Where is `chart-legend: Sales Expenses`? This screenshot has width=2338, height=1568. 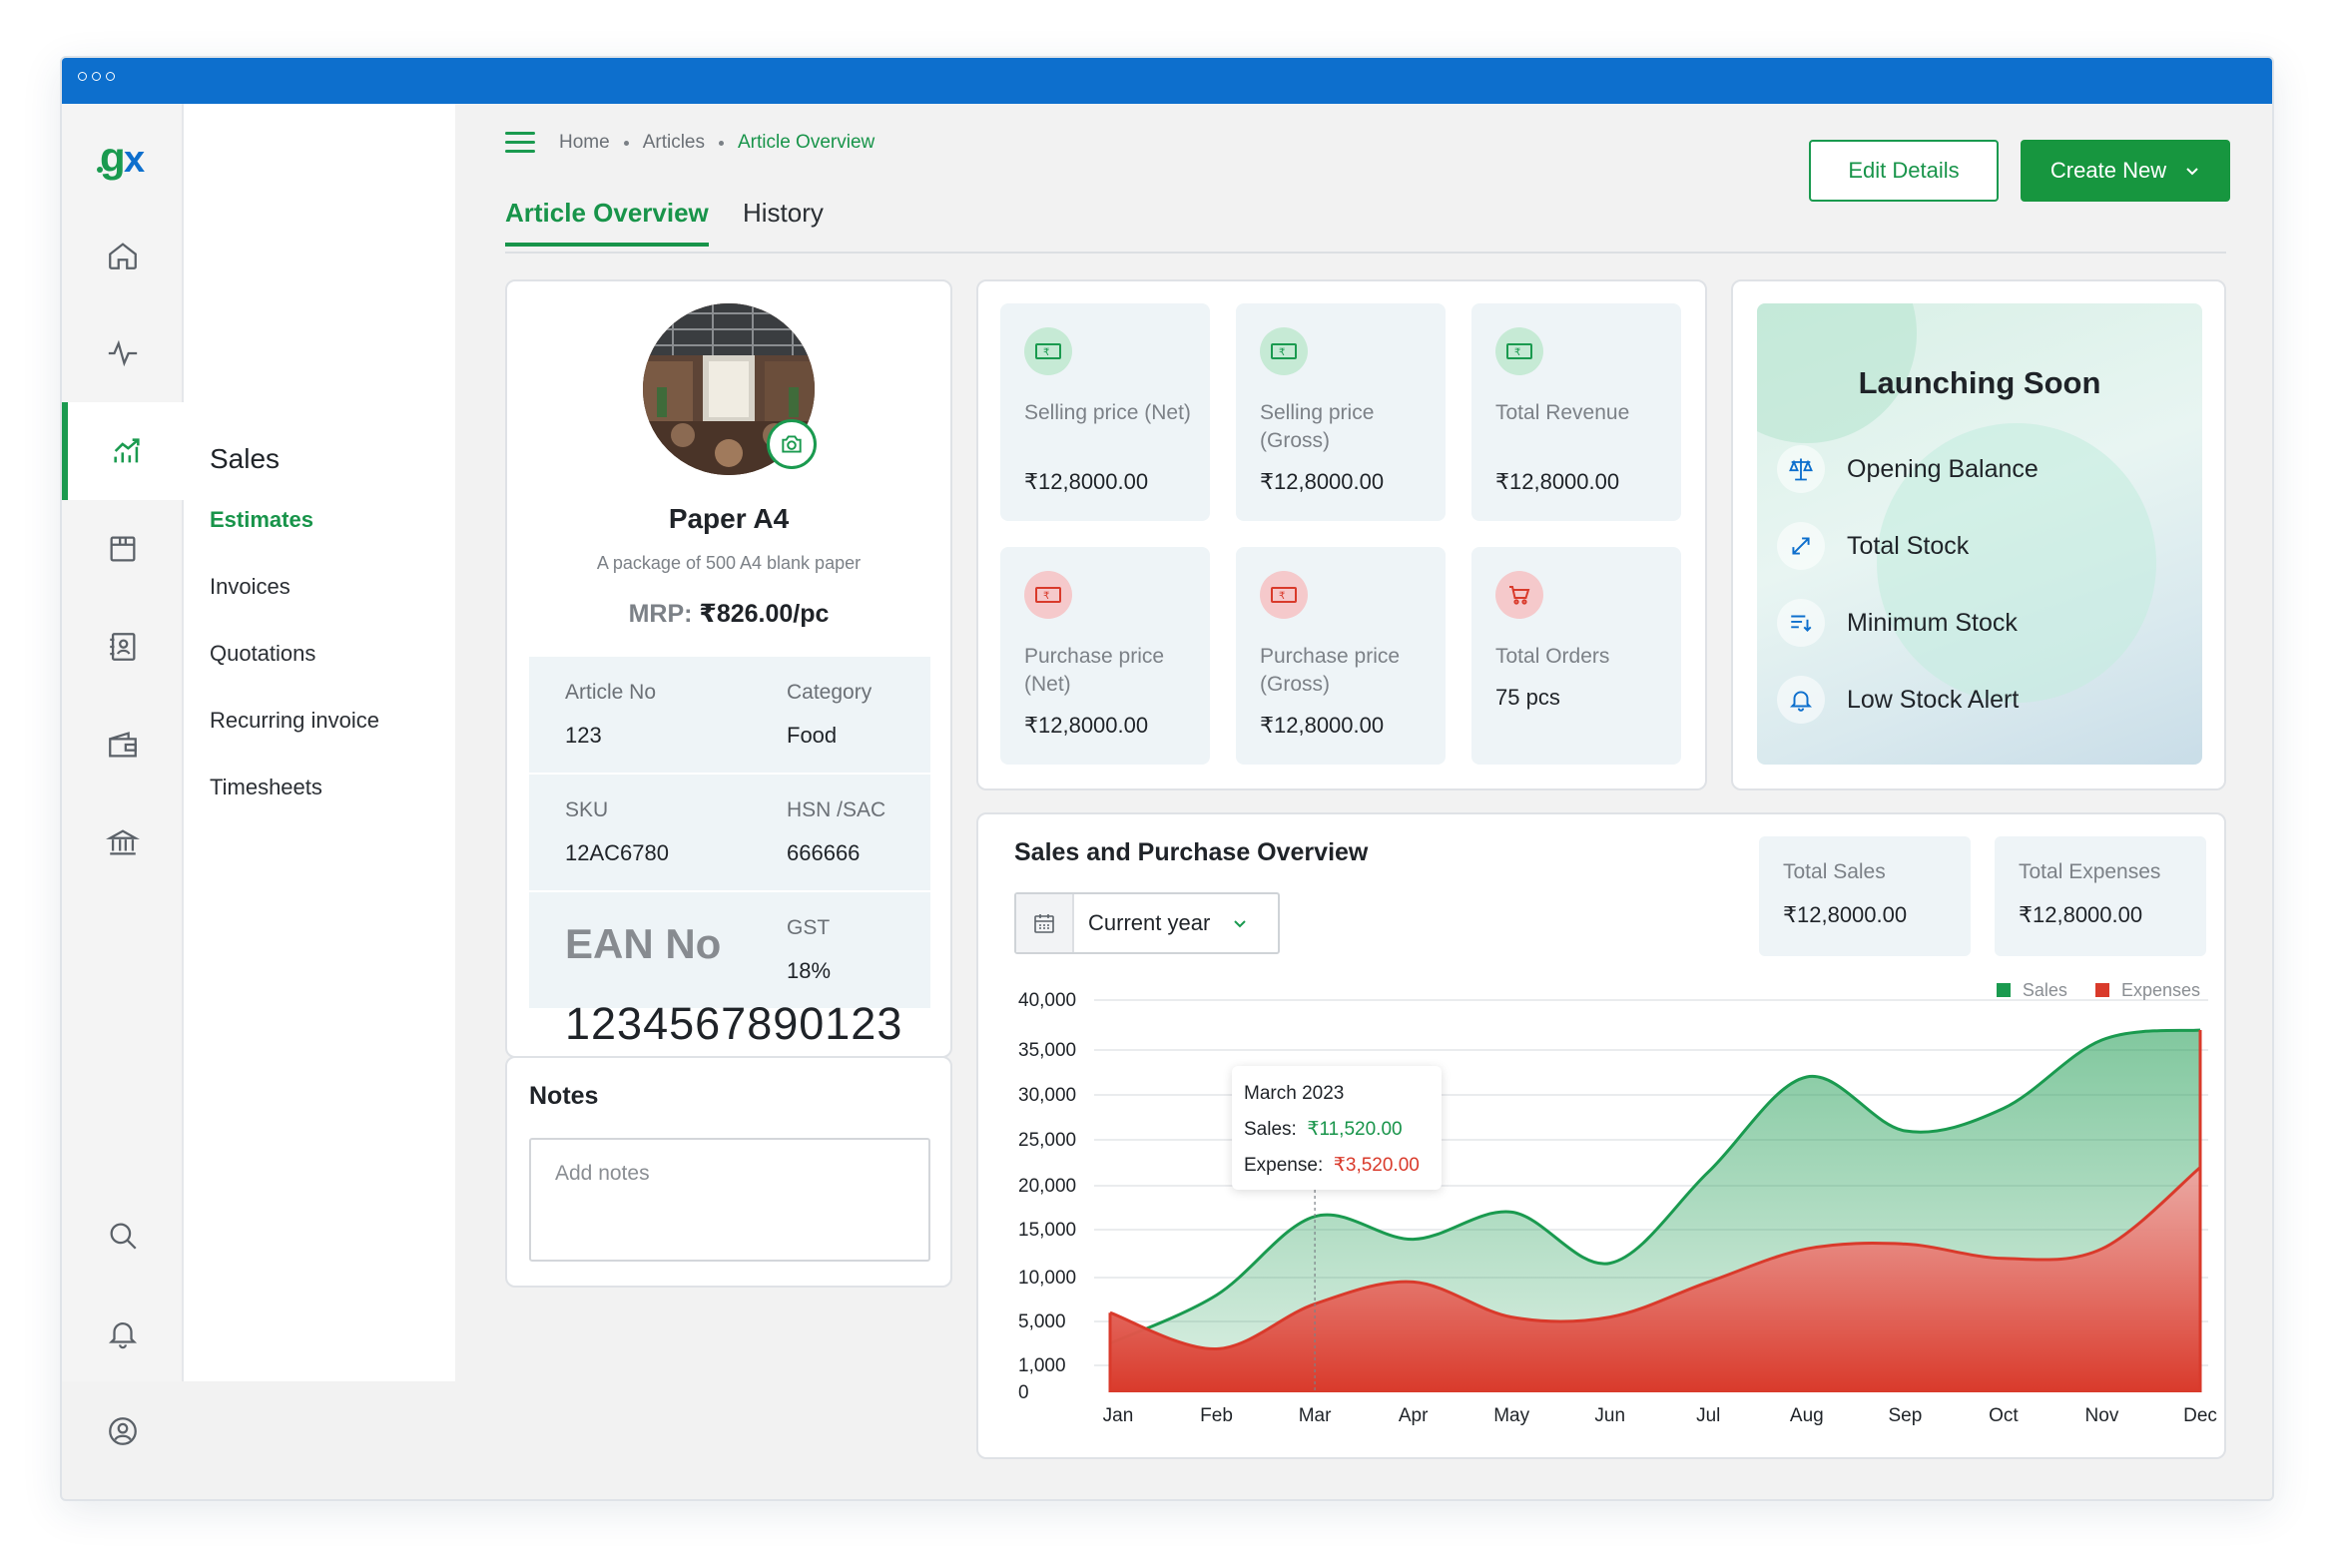 chart-legend: Sales Expenses is located at coordinates (2098, 990).